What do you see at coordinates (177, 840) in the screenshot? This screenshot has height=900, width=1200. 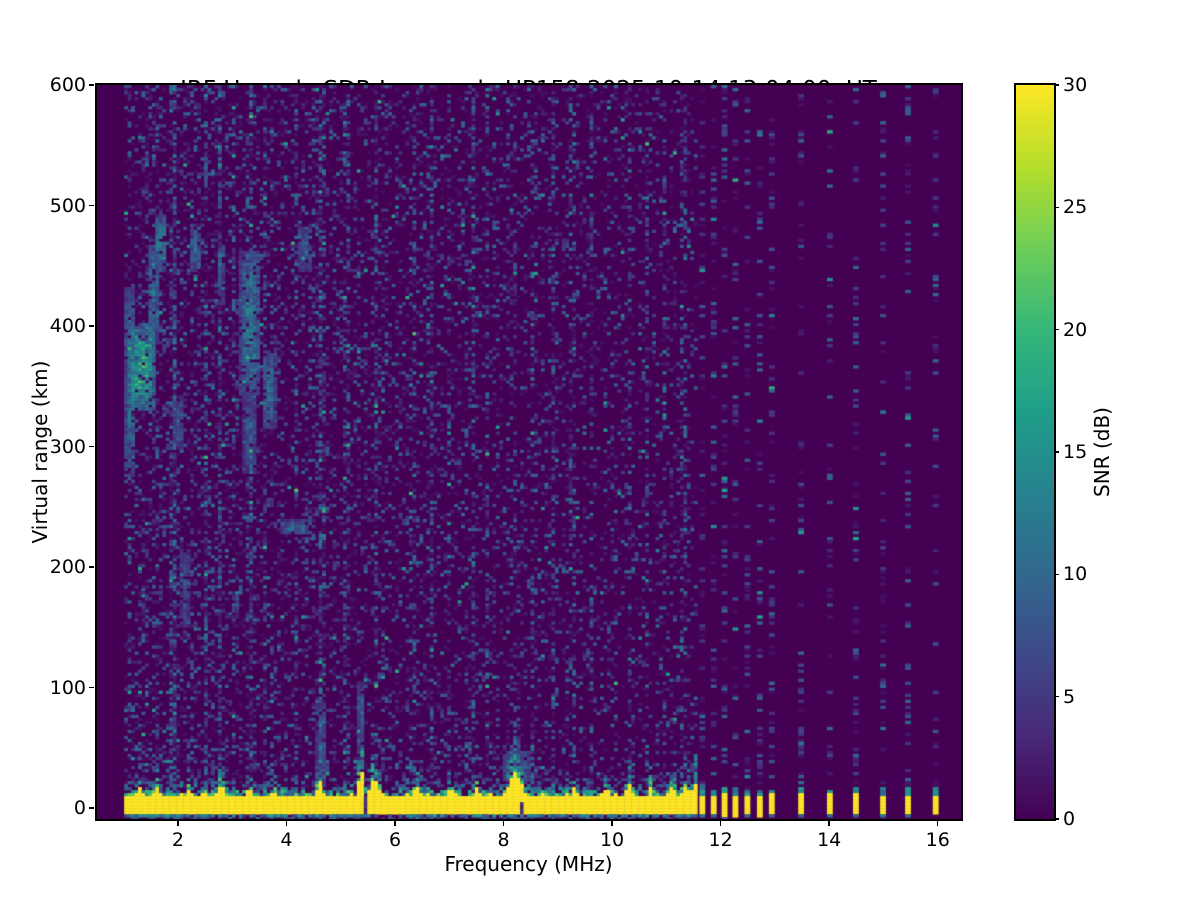 I see `x-tick-label: 2` at bounding box center [177, 840].